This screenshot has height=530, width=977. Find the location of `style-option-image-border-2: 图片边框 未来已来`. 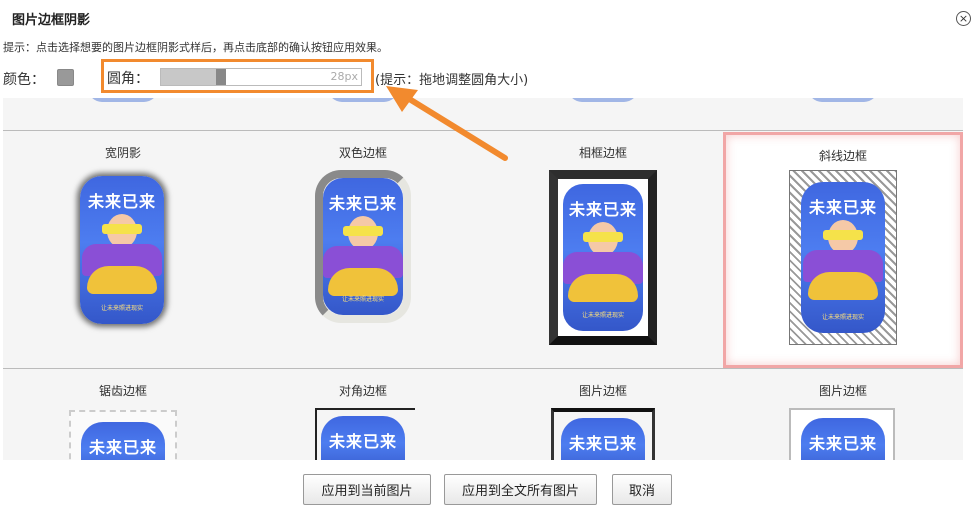

style-option-image-border-2: 图片边框 未来已来 is located at coordinates (843, 415).